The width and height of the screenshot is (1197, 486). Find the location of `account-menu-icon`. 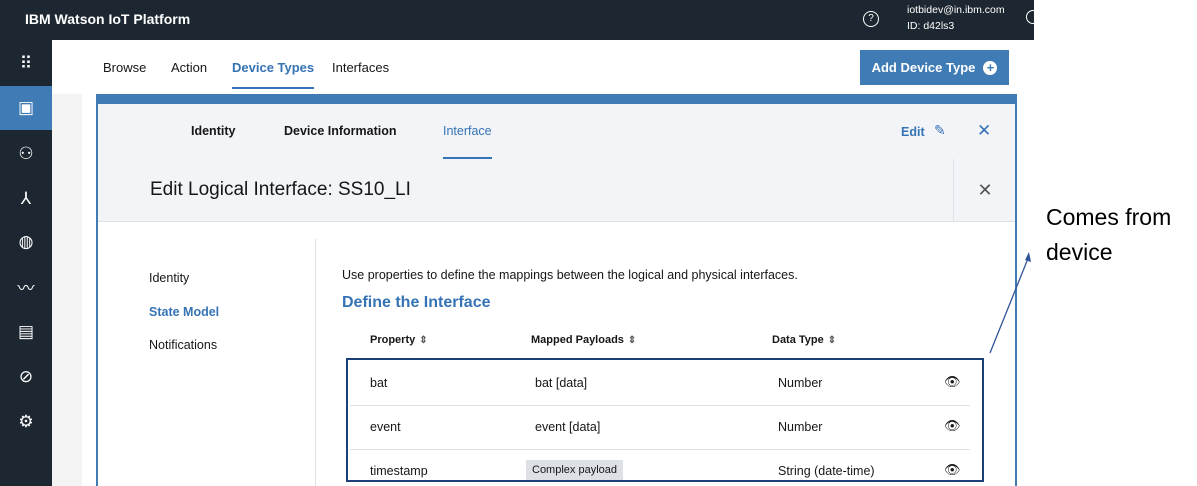

account-menu-icon is located at coordinates (1033, 17).